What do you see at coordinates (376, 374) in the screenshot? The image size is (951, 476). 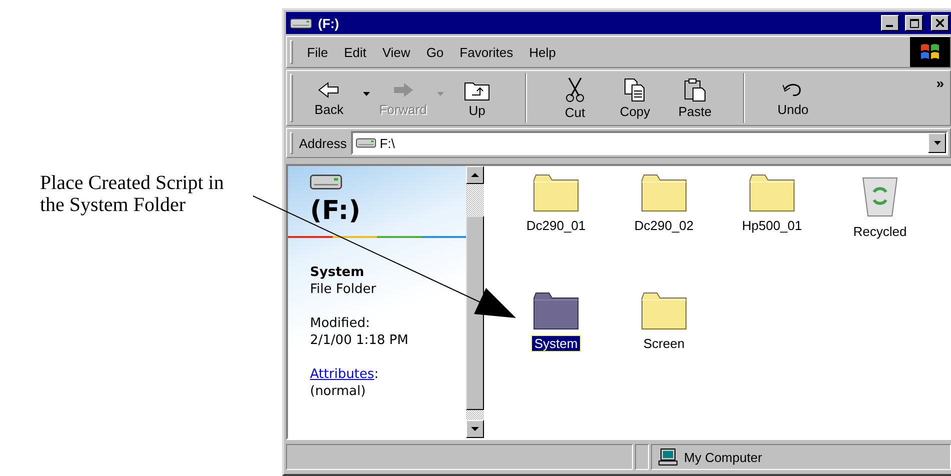 I see `colon-text: :` at bounding box center [376, 374].